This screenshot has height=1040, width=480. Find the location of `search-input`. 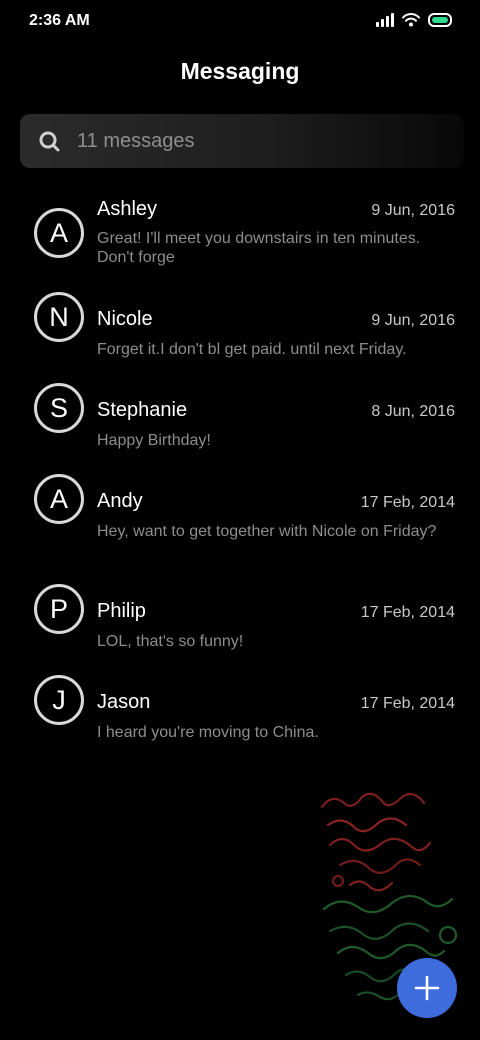

search-input is located at coordinates (237, 141).